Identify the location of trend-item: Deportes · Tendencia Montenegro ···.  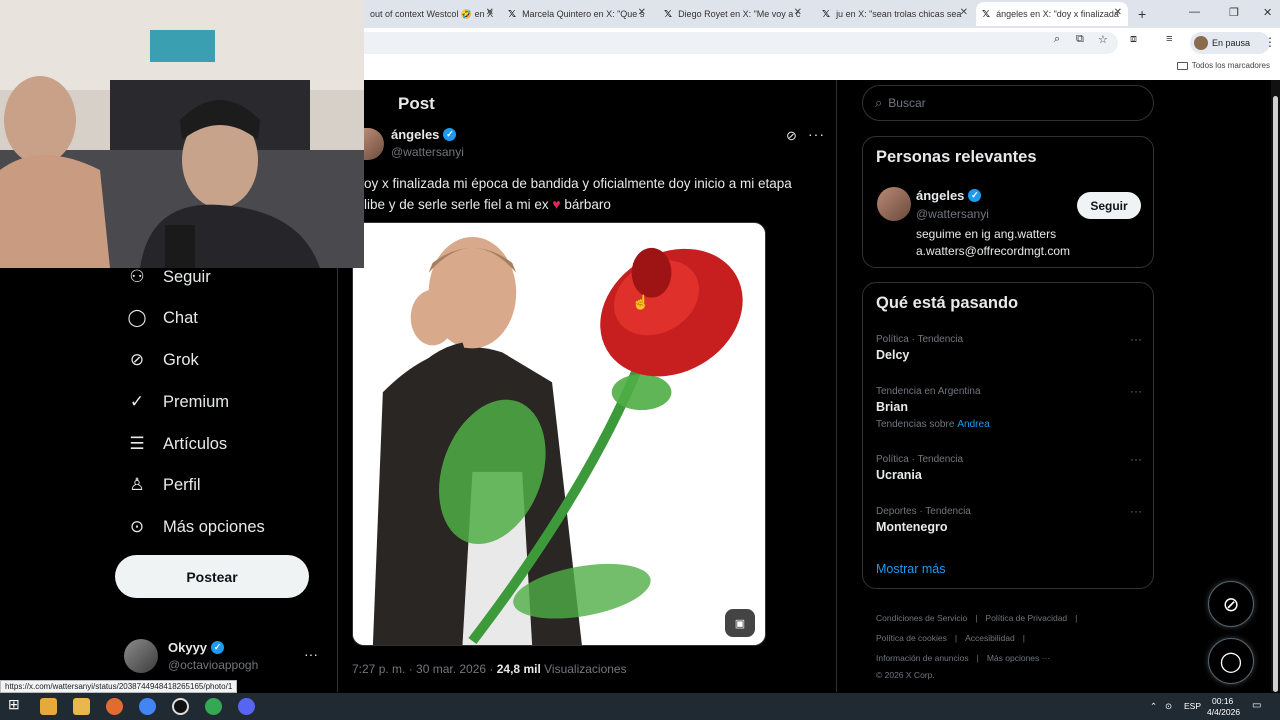
(1009, 519).